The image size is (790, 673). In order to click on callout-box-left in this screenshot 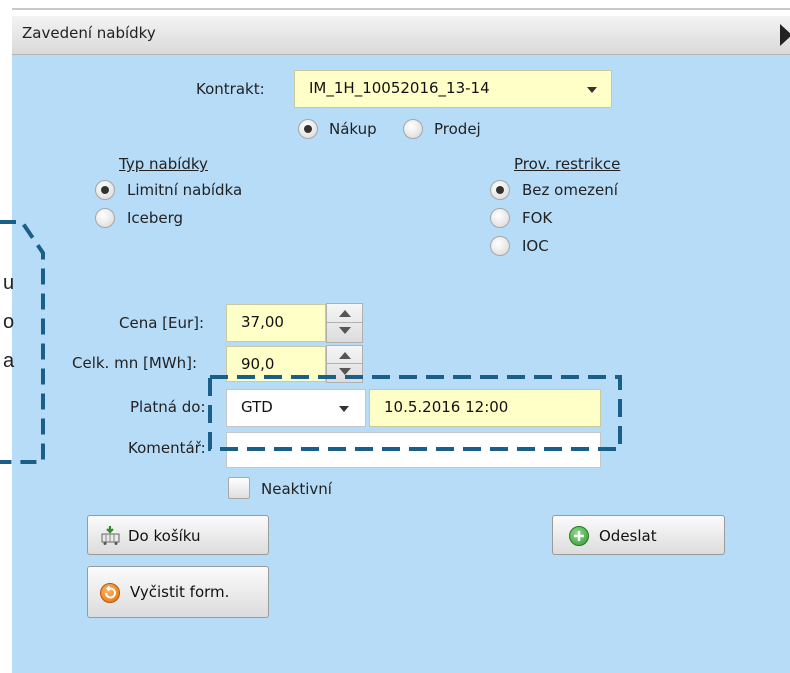, I will do `click(22, 342)`.